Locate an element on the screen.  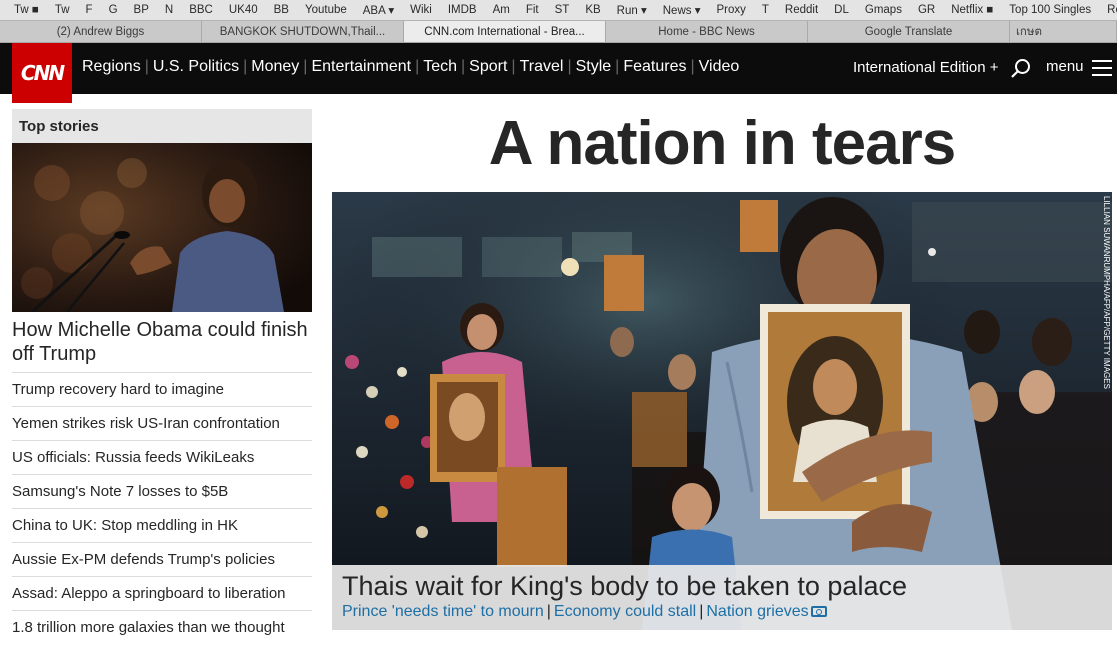
story-link: China to UK: Stop meddling in HK is located at coordinates (162, 525).